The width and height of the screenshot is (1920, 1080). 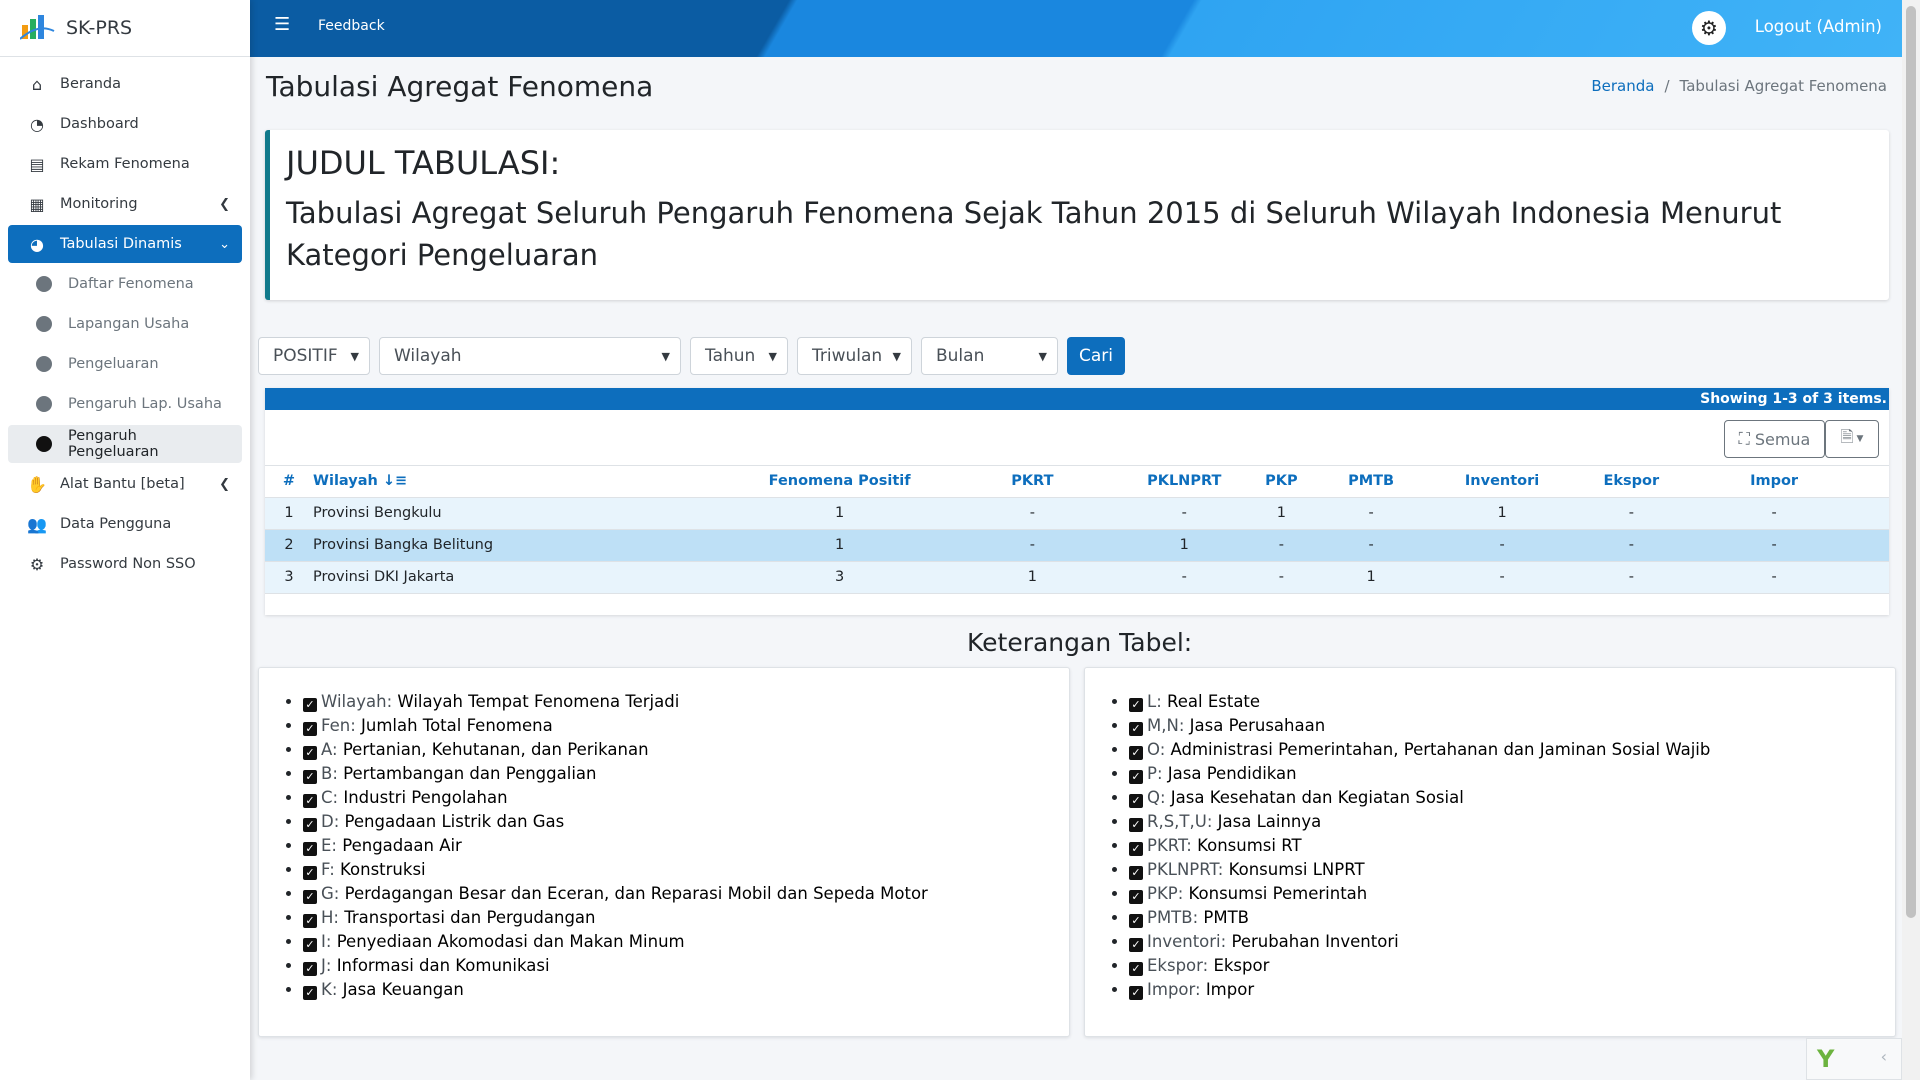 What do you see at coordinates (1859, 399) in the screenshot?
I see `summary-suffix: items.` at bounding box center [1859, 399].